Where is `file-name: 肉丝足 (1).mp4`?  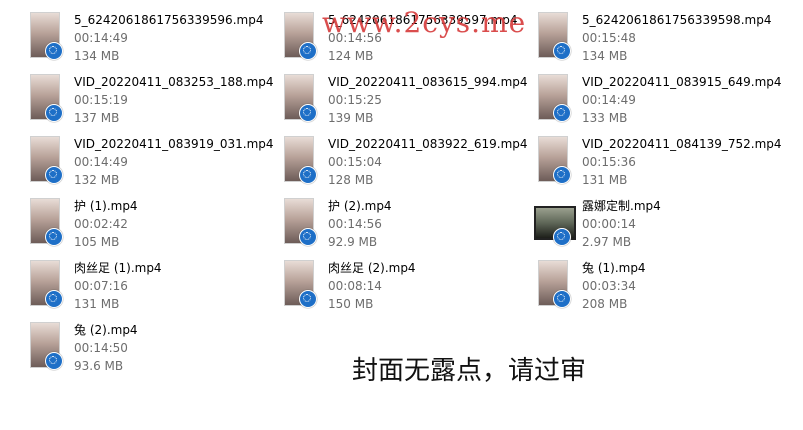
file-name: 肉丝足 (1).mp4 is located at coordinates (118, 268).